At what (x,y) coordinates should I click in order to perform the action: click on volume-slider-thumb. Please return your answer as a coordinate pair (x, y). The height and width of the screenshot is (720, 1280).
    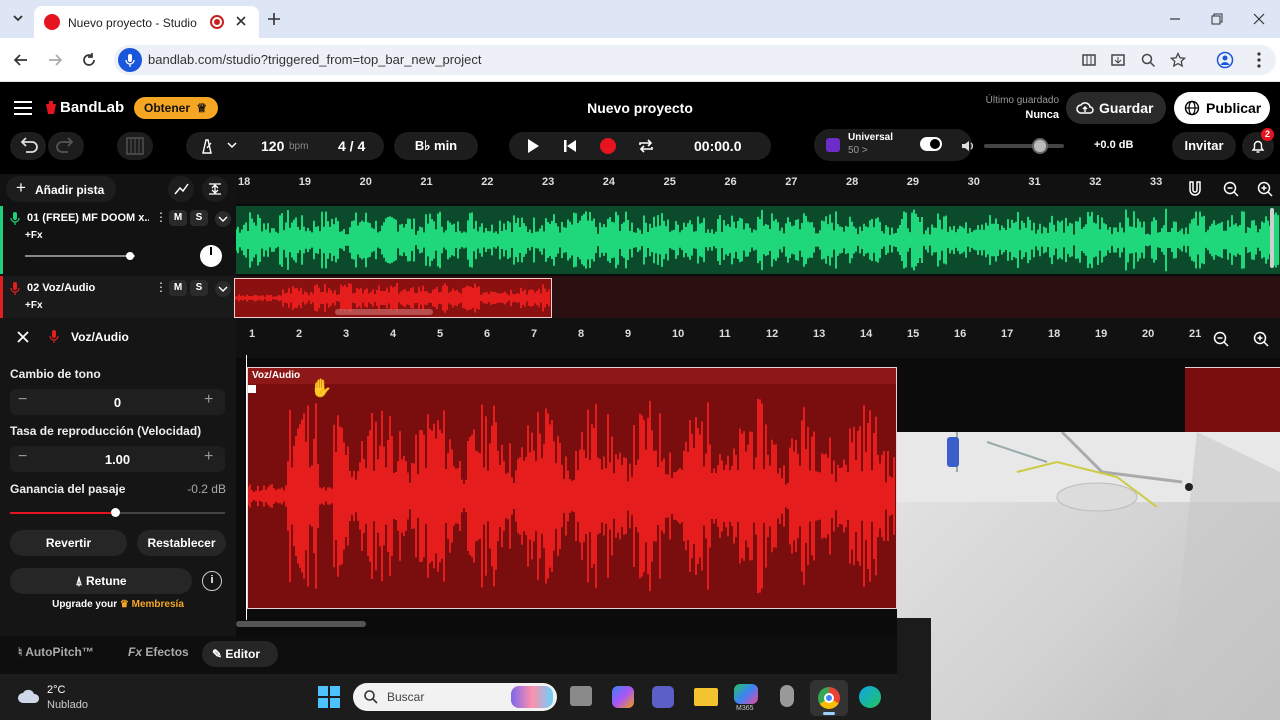
    Looking at the image, I should click on (1040, 146).